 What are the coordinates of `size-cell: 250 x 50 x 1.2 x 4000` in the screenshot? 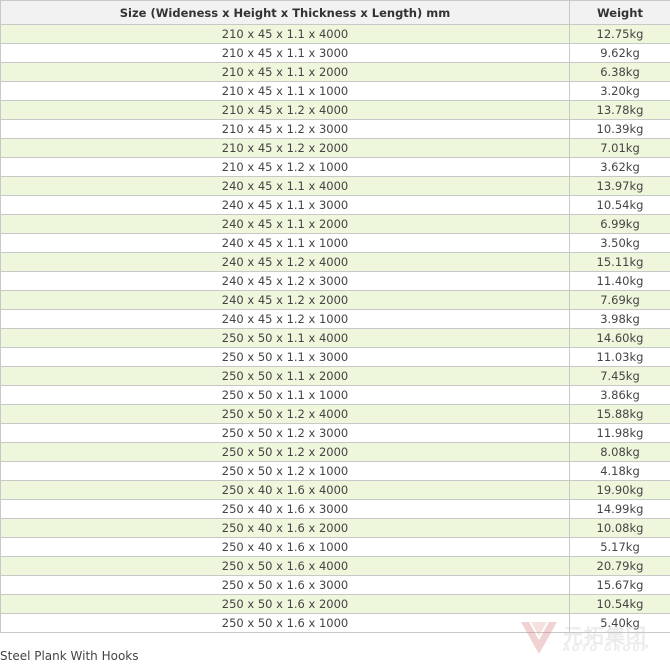 It's located at (285, 414).